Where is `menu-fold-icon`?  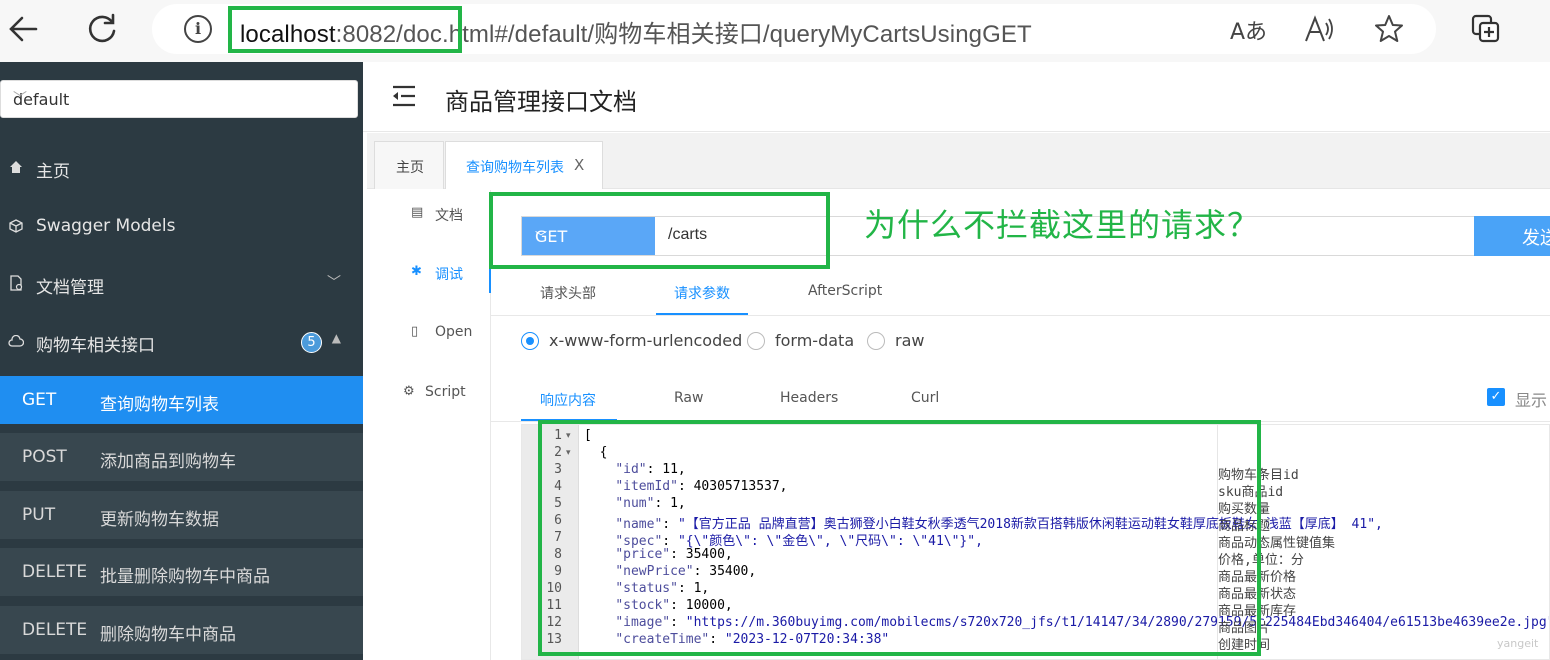
menu-fold-icon is located at coordinates (404, 96).